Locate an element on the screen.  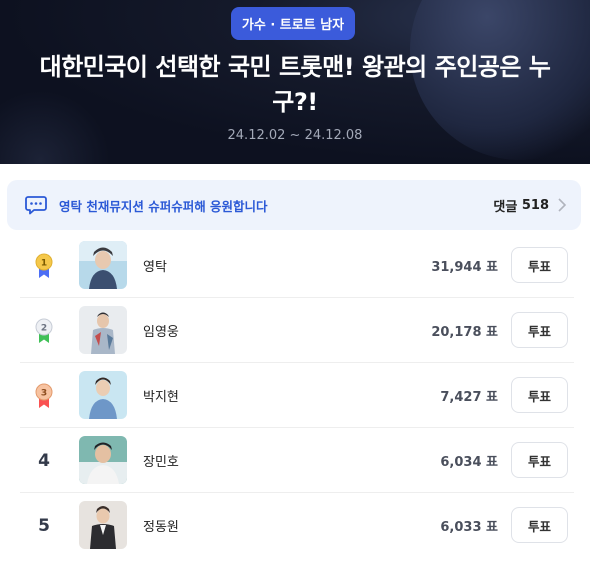
rank-label: 4 is located at coordinates (44, 460).